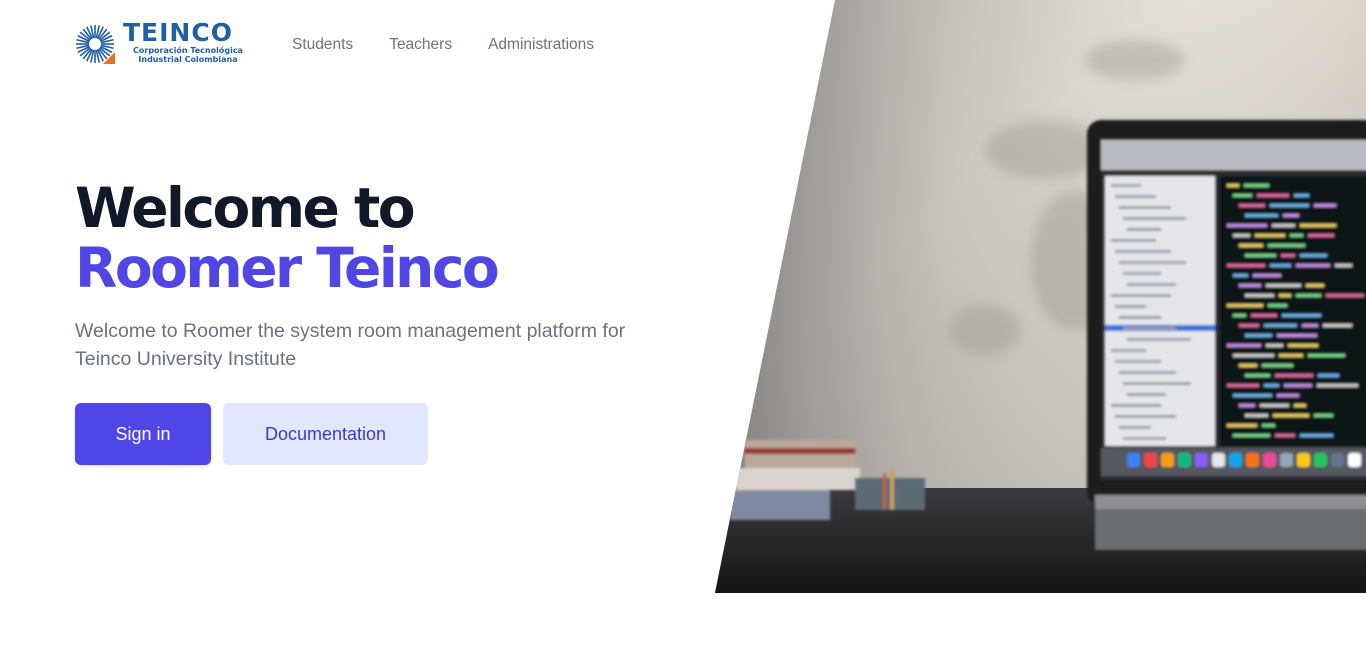 The width and height of the screenshot is (1366, 652). What do you see at coordinates (95, 44) in the screenshot?
I see `sunburst-logo-icon` at bounding box center [95, 44].